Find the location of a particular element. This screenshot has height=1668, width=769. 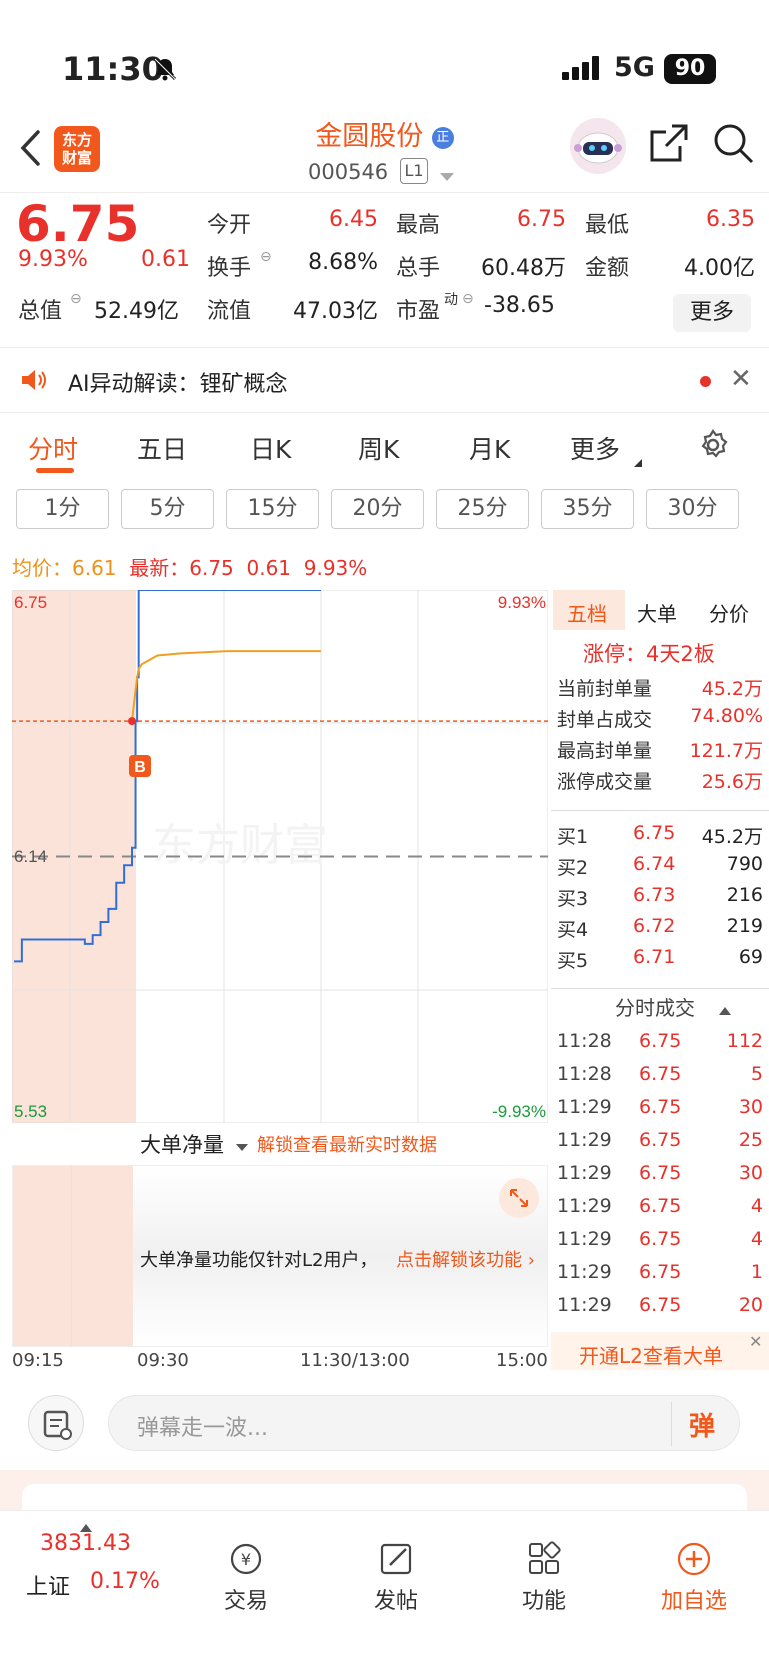

status-time: 11:30 is located at coordinates (113, 69).